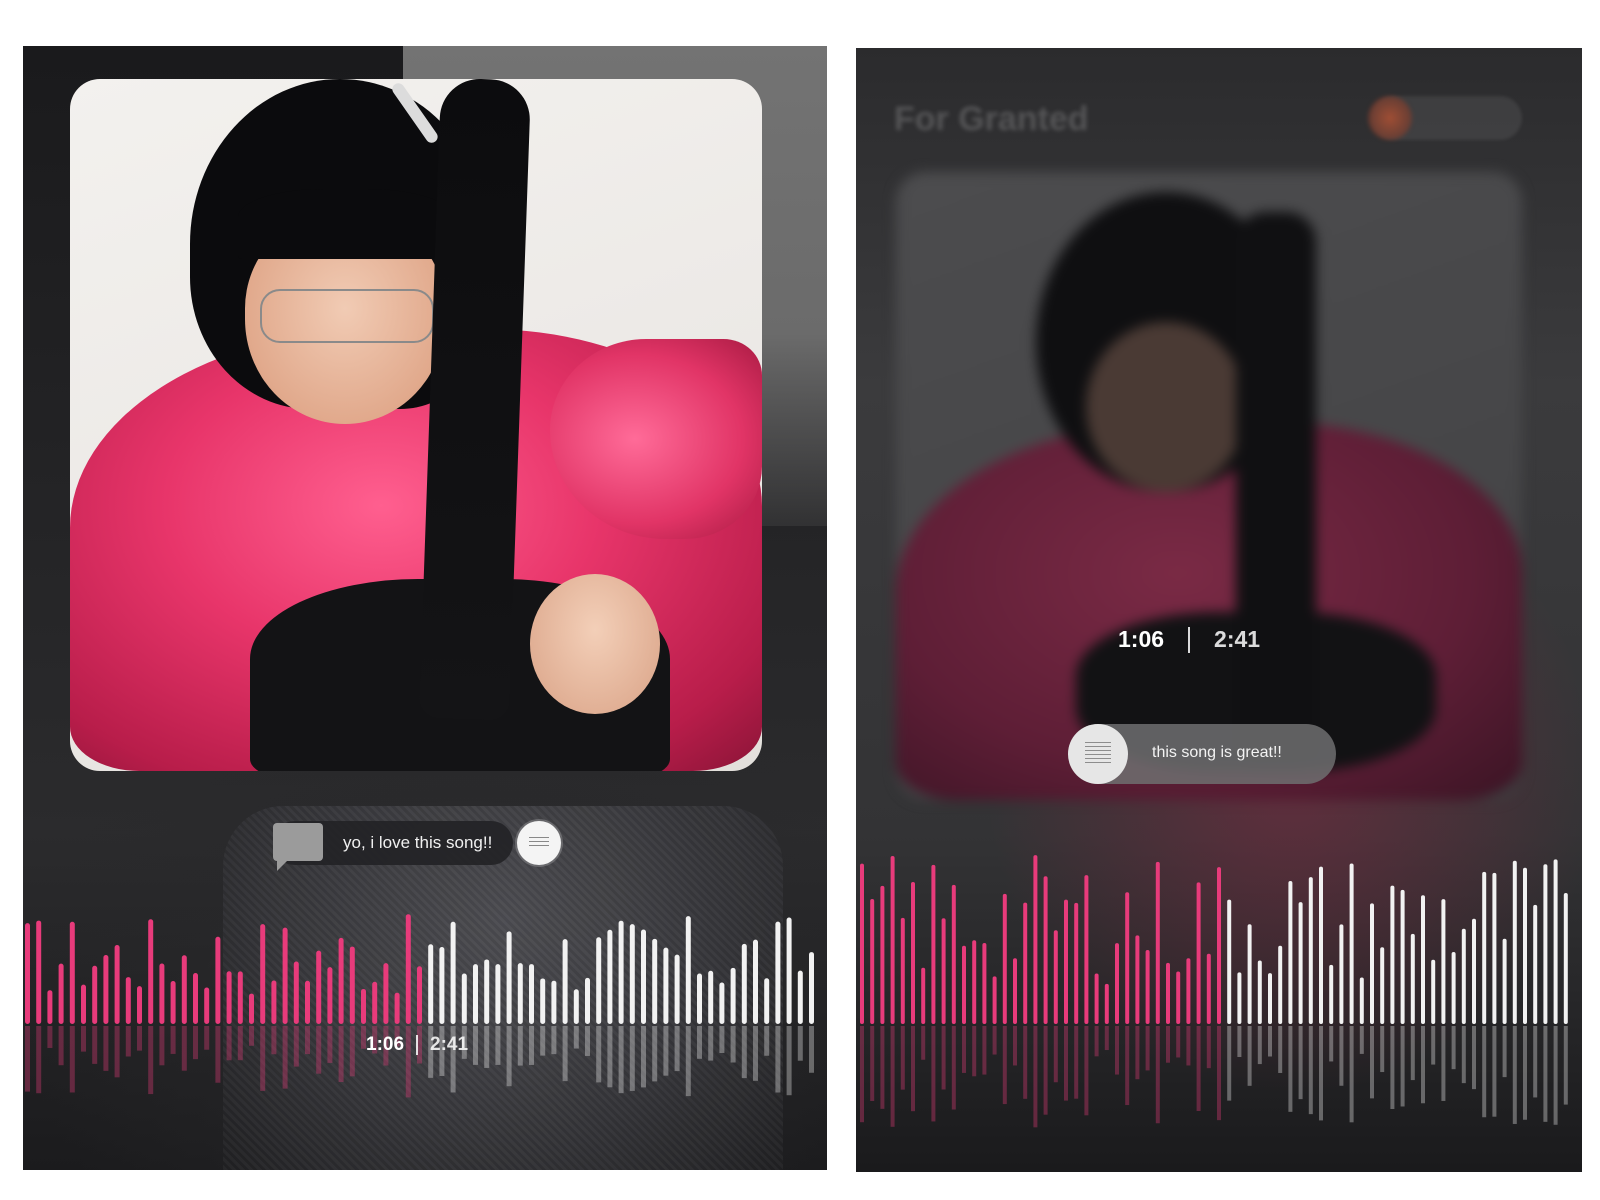 This screenshot has height=1200, width=1600. What do you see at coordinates (347, 316) in the screenshot?
I see `art-glasses` at bounding box center [347, 316].